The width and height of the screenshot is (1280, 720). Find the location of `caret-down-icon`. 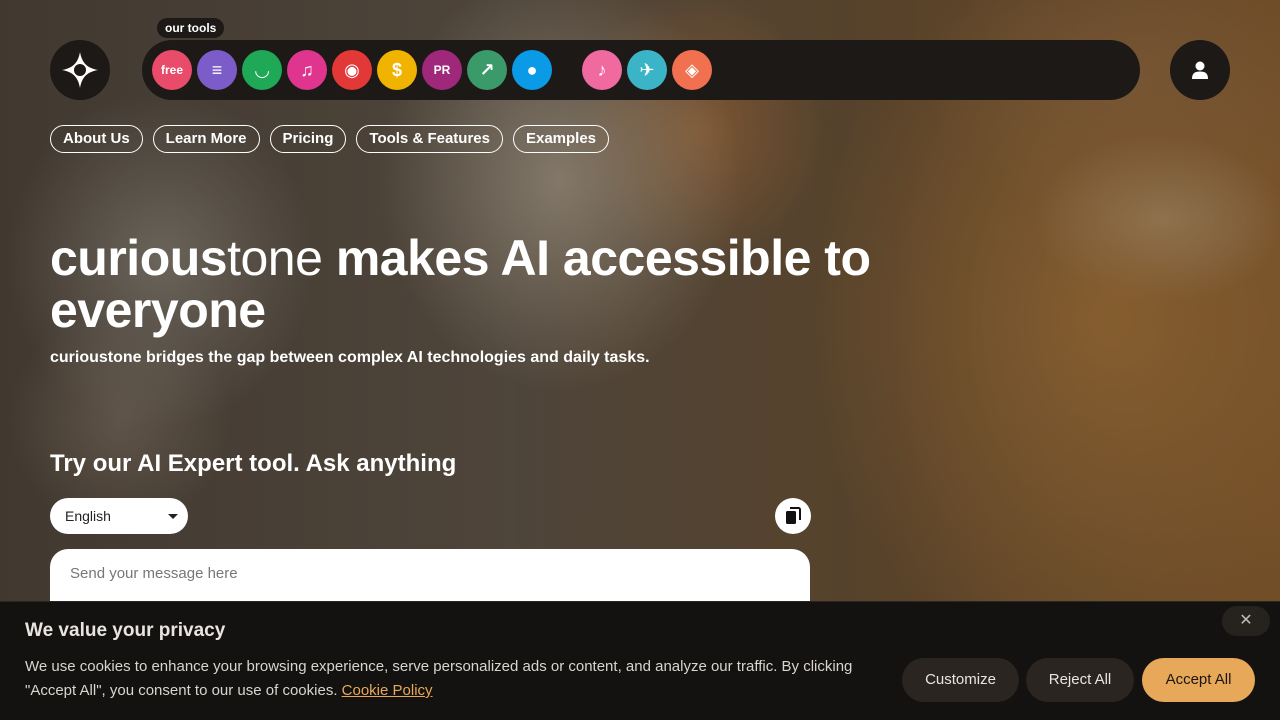

caret-down-icon is located at coordinates (173, 516).